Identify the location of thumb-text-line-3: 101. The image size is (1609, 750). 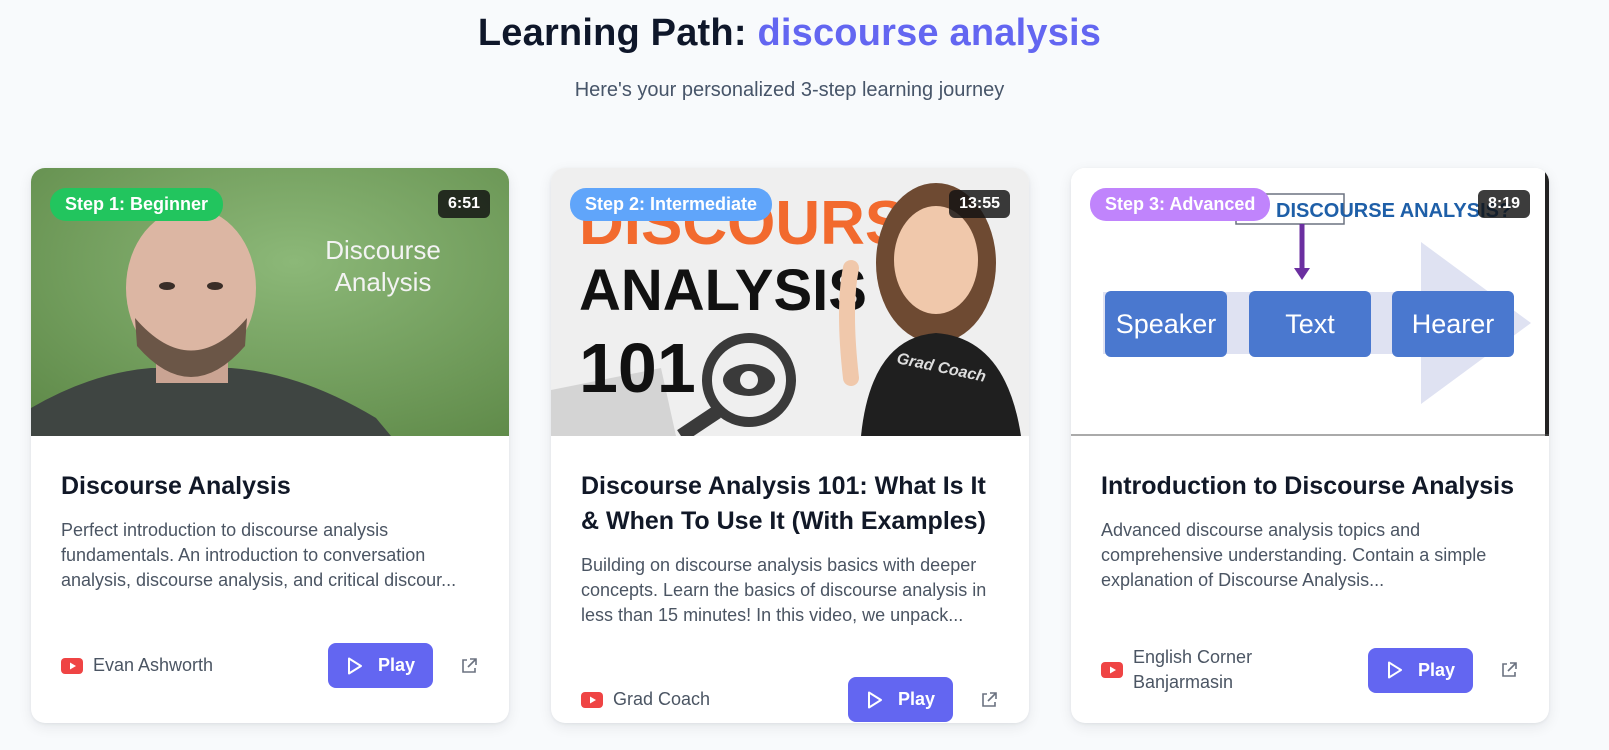
(637, 368).